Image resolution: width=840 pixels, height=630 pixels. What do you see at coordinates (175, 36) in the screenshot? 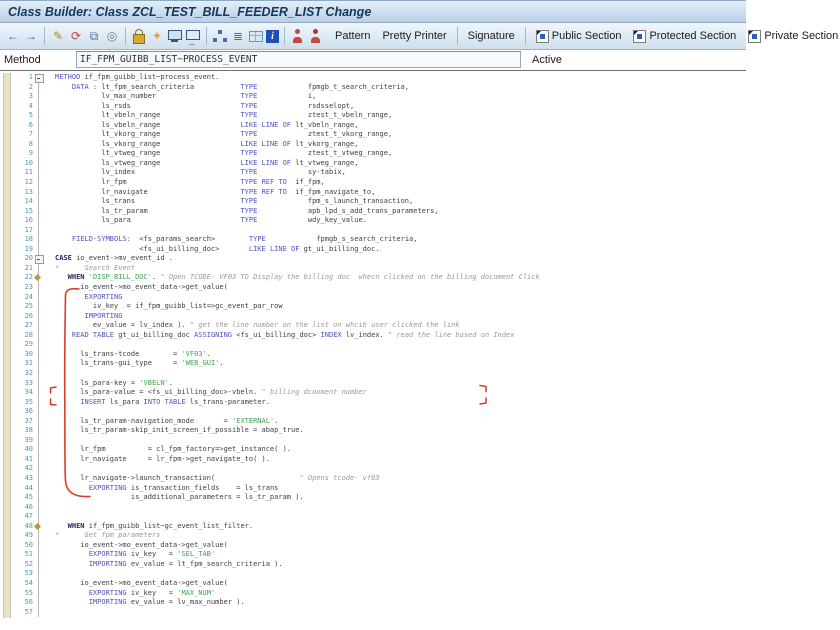
I see `test-icon` at bounding box center [175, 36].